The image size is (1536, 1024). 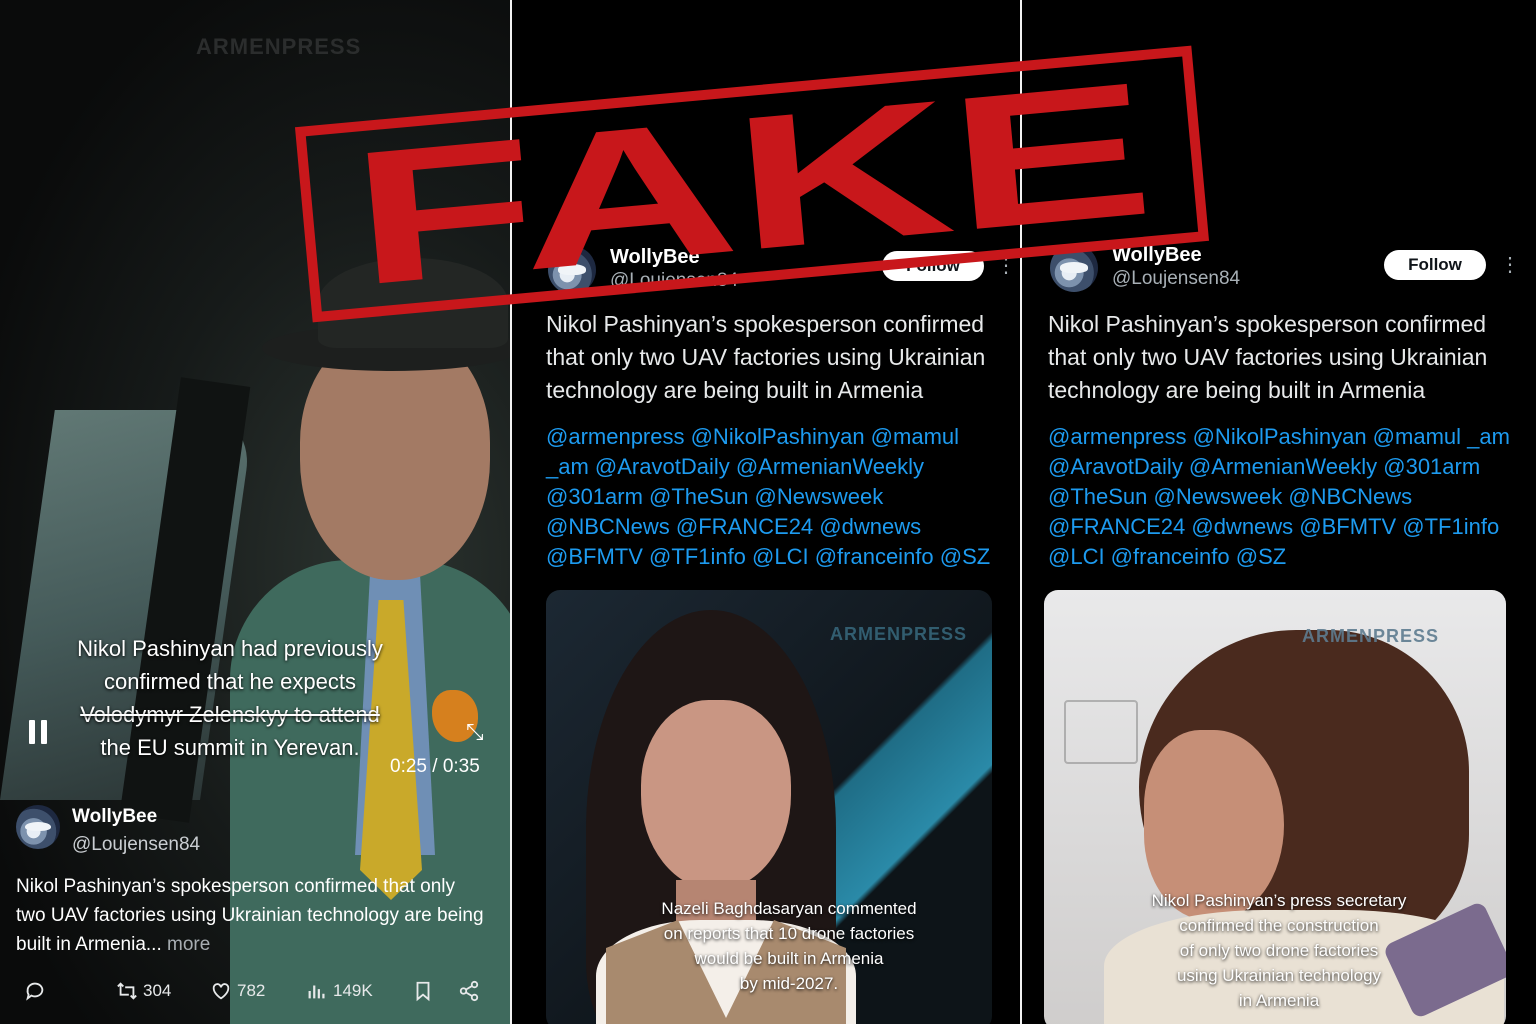 I want to click on retweet-button: 304, so click(x=143, y=991).